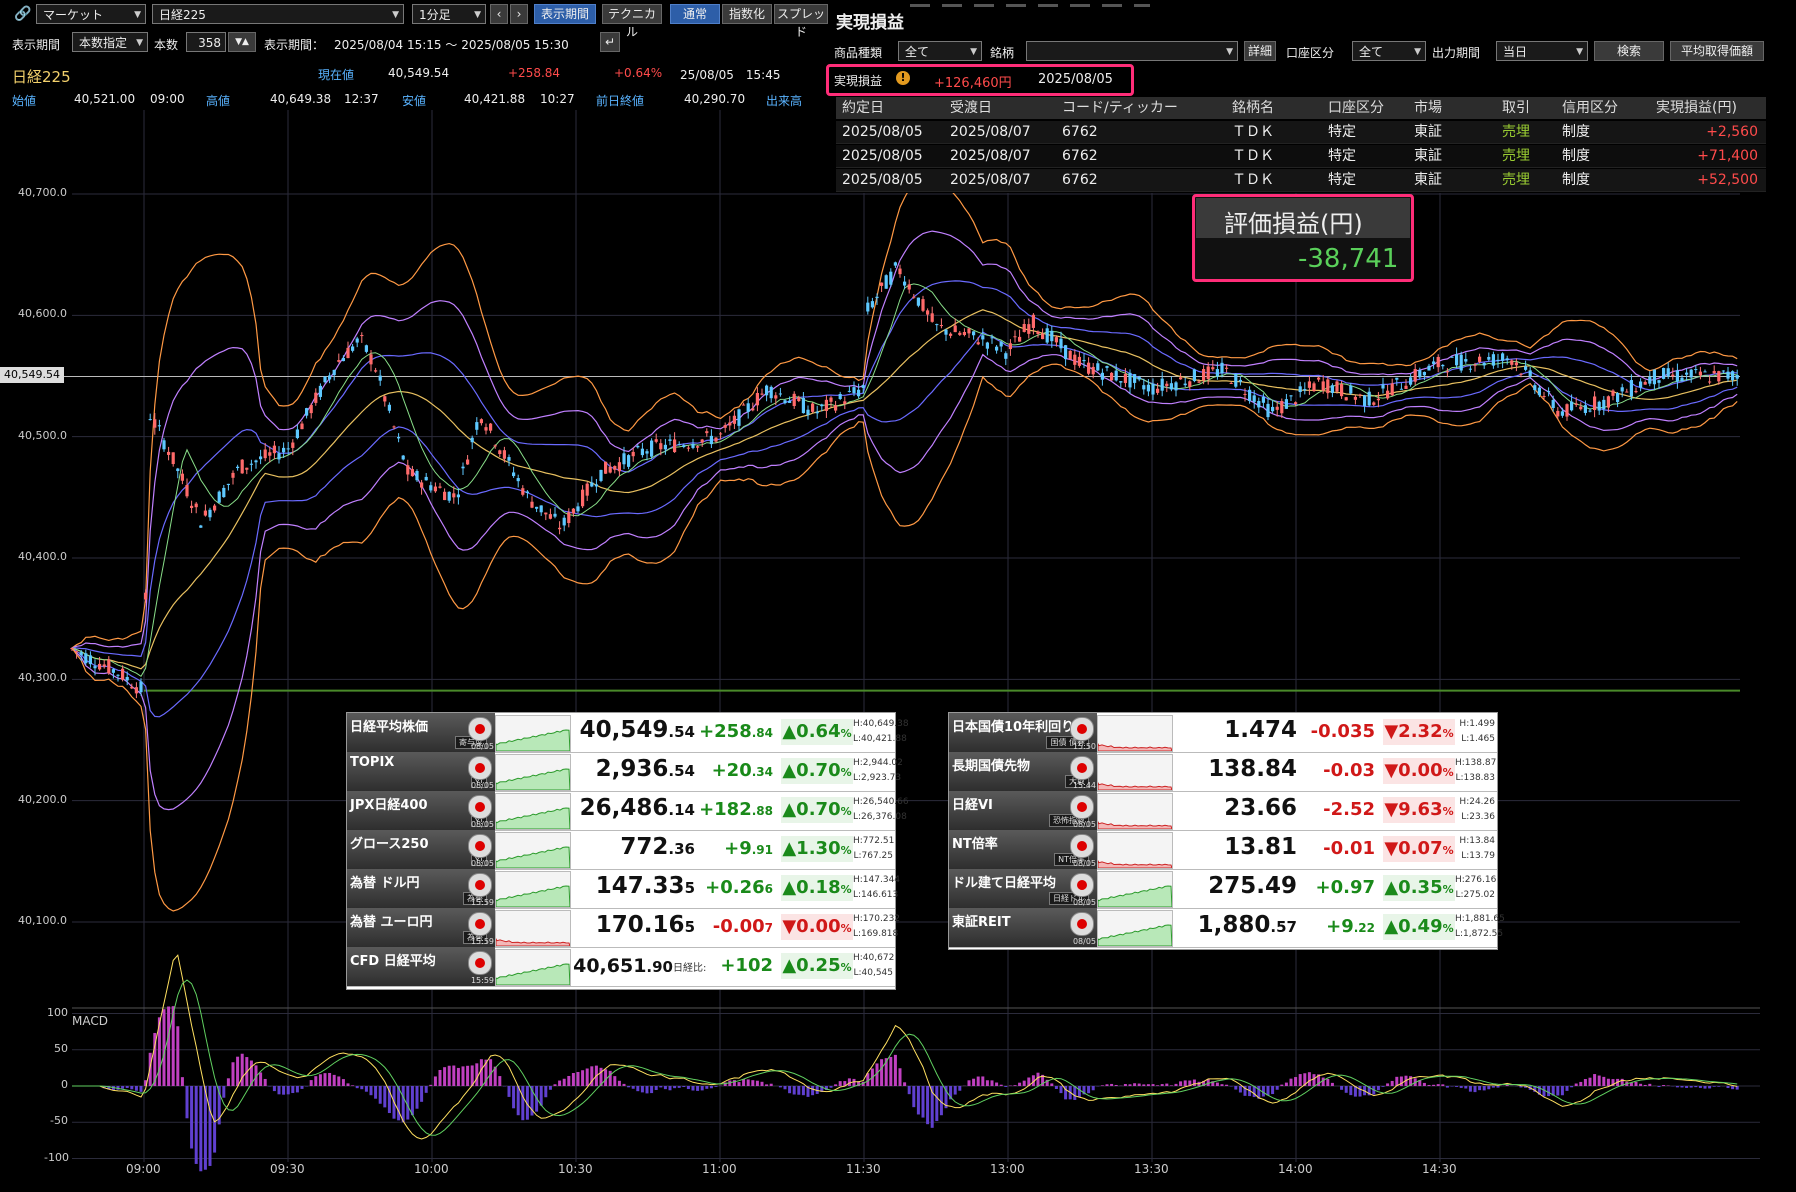 Image resolution: width=1796 pixels, height=1192 pixels. What do you see at coordinates (1516, 108) in the screenshot?
I see `column-header: 取引` at bounding box center [1516, 108].